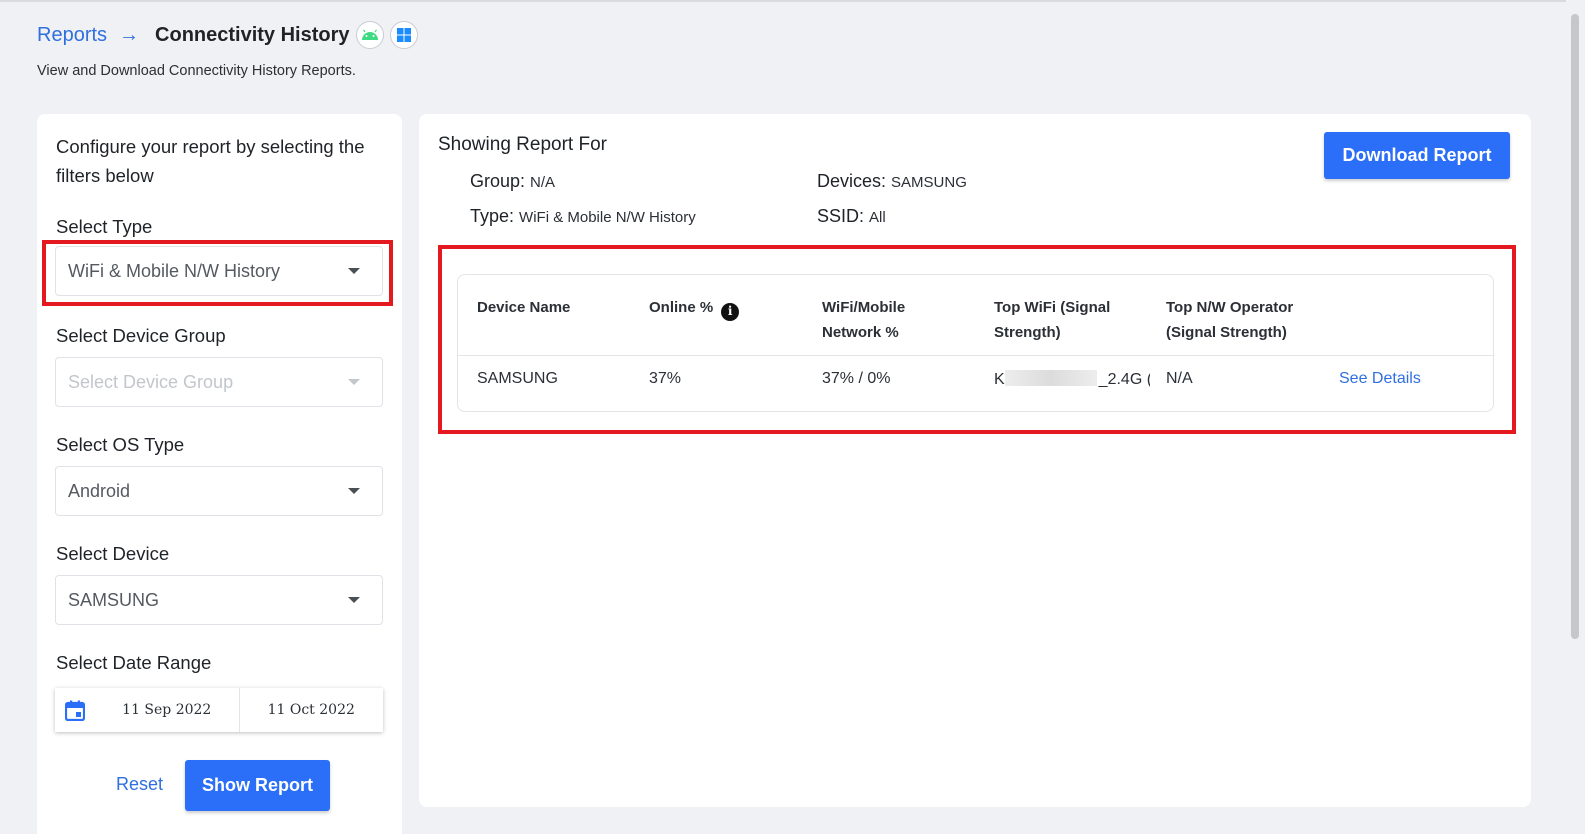 The image size is (1585, 834). I want to click on report-group: Group: N/A, so click(512, 181).